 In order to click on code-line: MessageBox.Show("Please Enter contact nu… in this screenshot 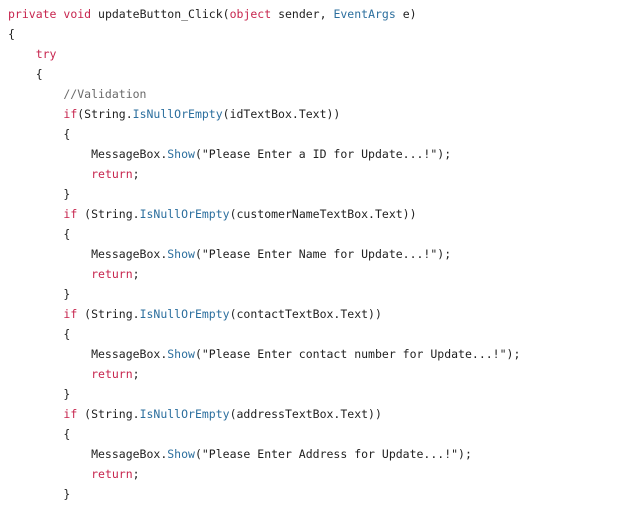, I will do `click(264, 354)`.